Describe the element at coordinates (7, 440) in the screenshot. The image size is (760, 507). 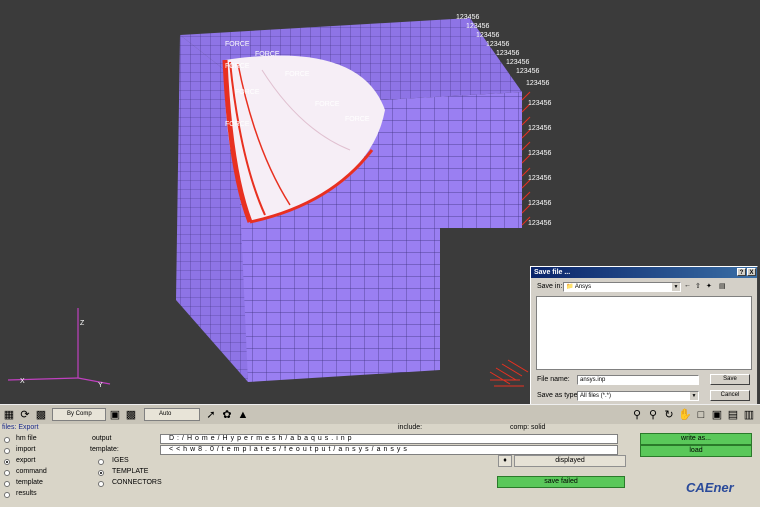
I see `radio-hm-file` at that location.